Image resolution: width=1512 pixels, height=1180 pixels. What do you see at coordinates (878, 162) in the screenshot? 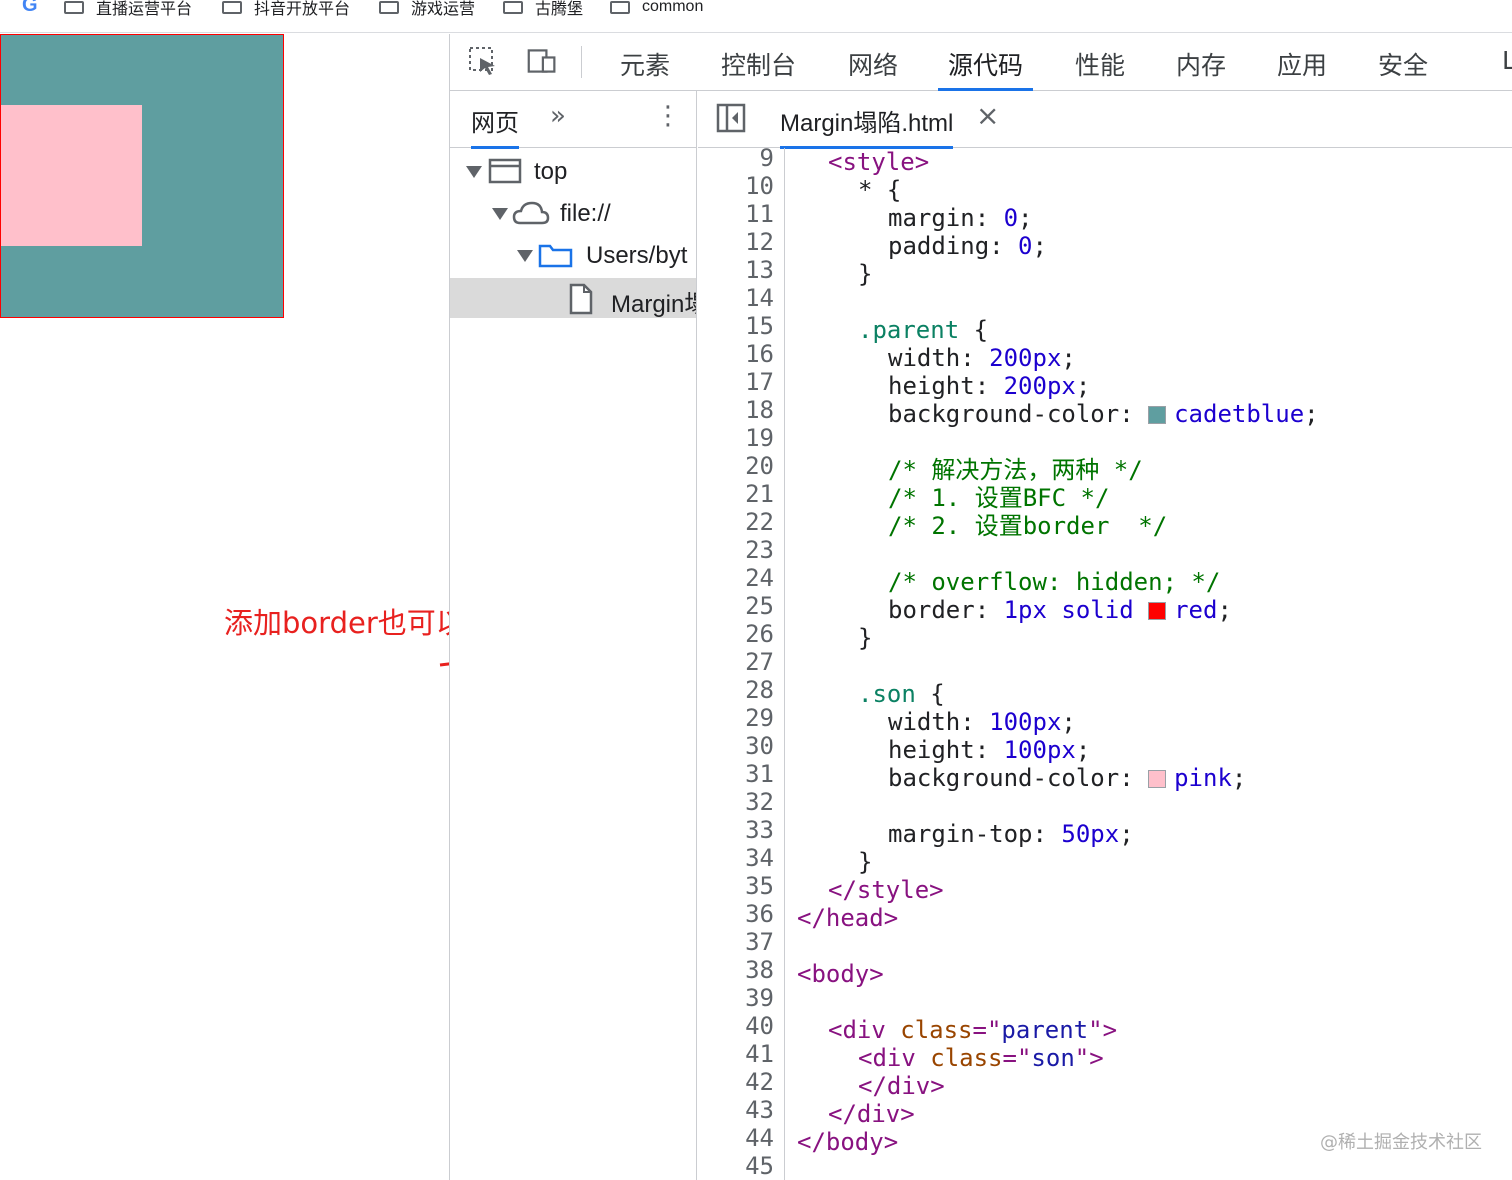
I see `code-line: <style>` at bounding box center [878, 162].